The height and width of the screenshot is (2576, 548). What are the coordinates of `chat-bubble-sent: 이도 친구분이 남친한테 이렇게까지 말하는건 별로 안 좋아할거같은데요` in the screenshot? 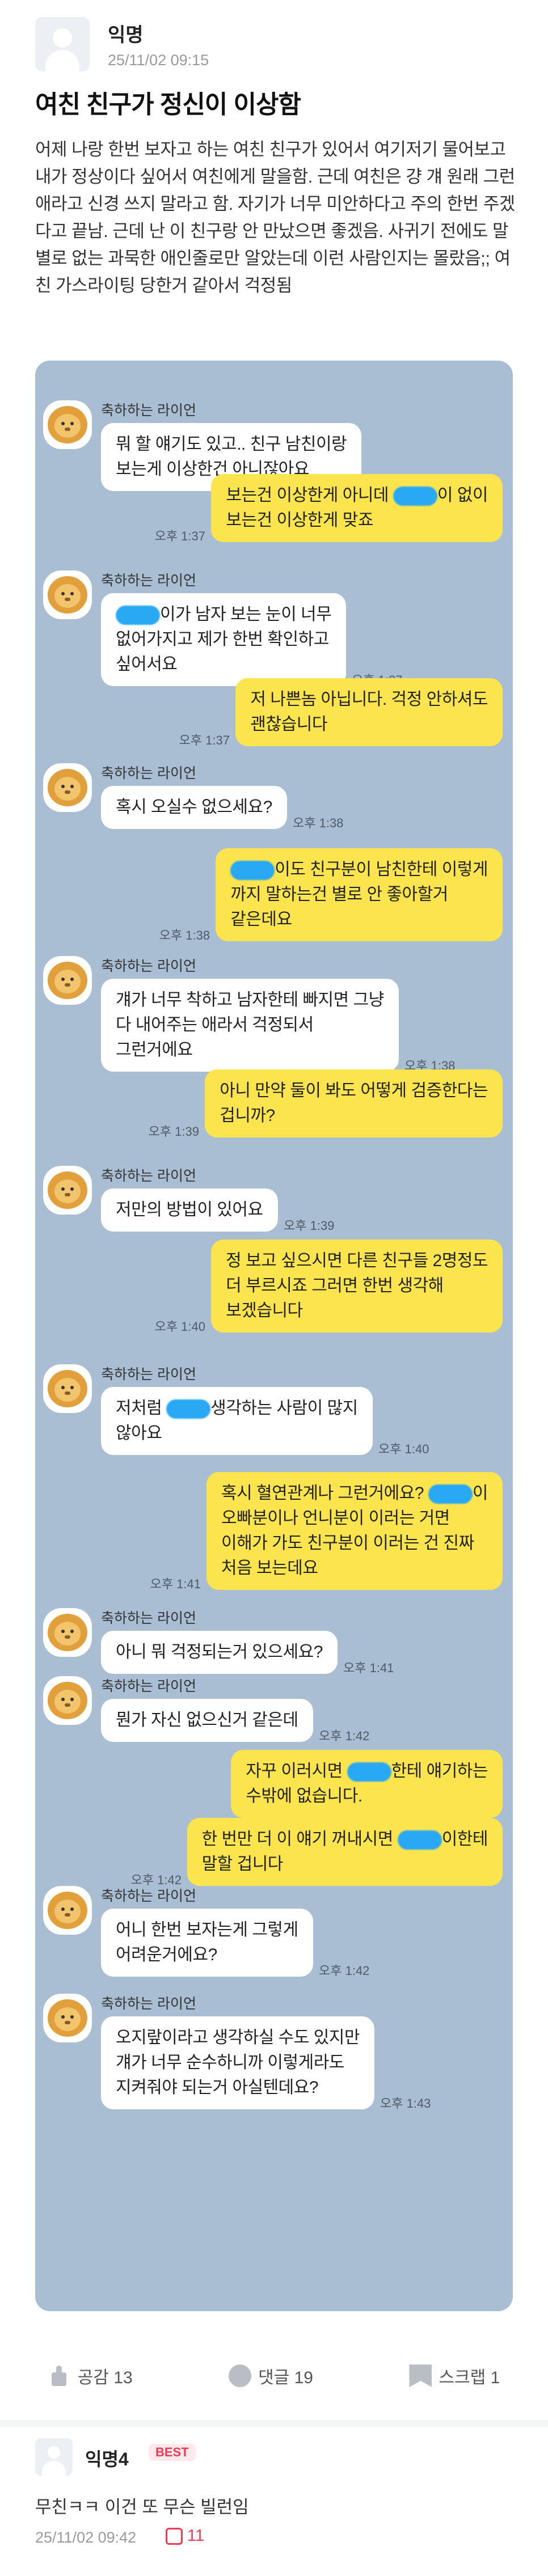 It's located at (359, 894).